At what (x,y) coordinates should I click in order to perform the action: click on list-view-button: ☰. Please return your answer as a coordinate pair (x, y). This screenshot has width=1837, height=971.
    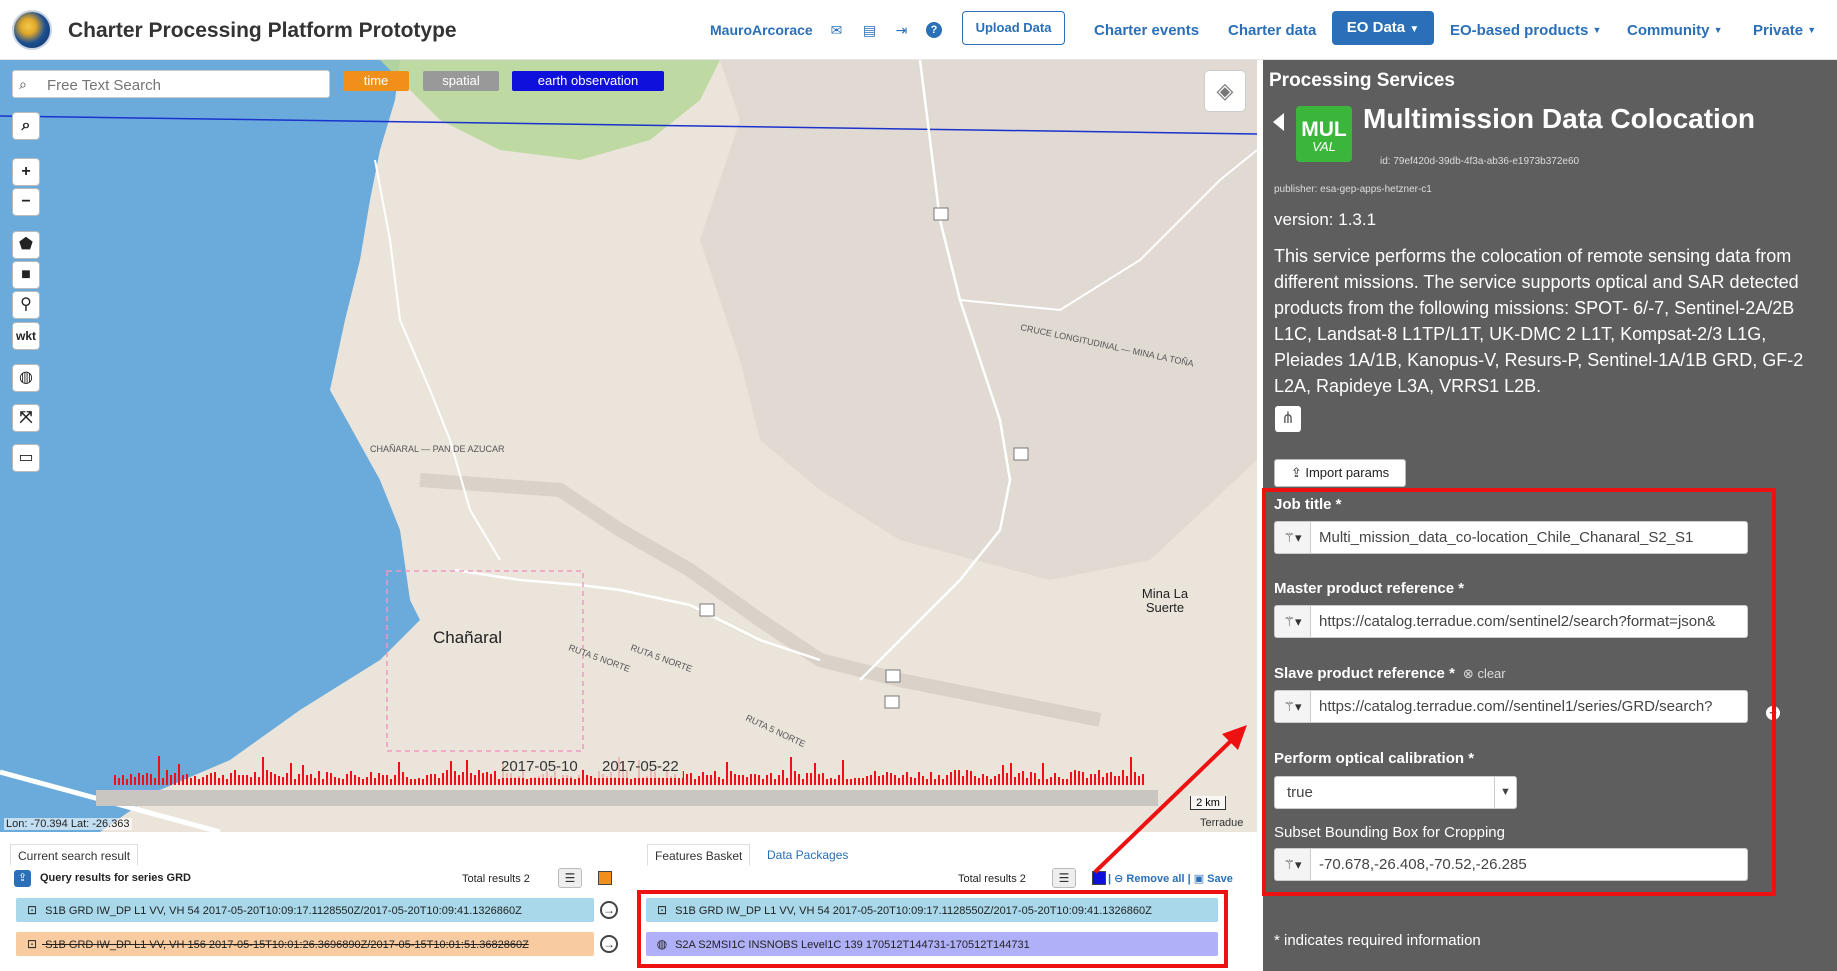
    Looking at the image, I should click on (570, 878).